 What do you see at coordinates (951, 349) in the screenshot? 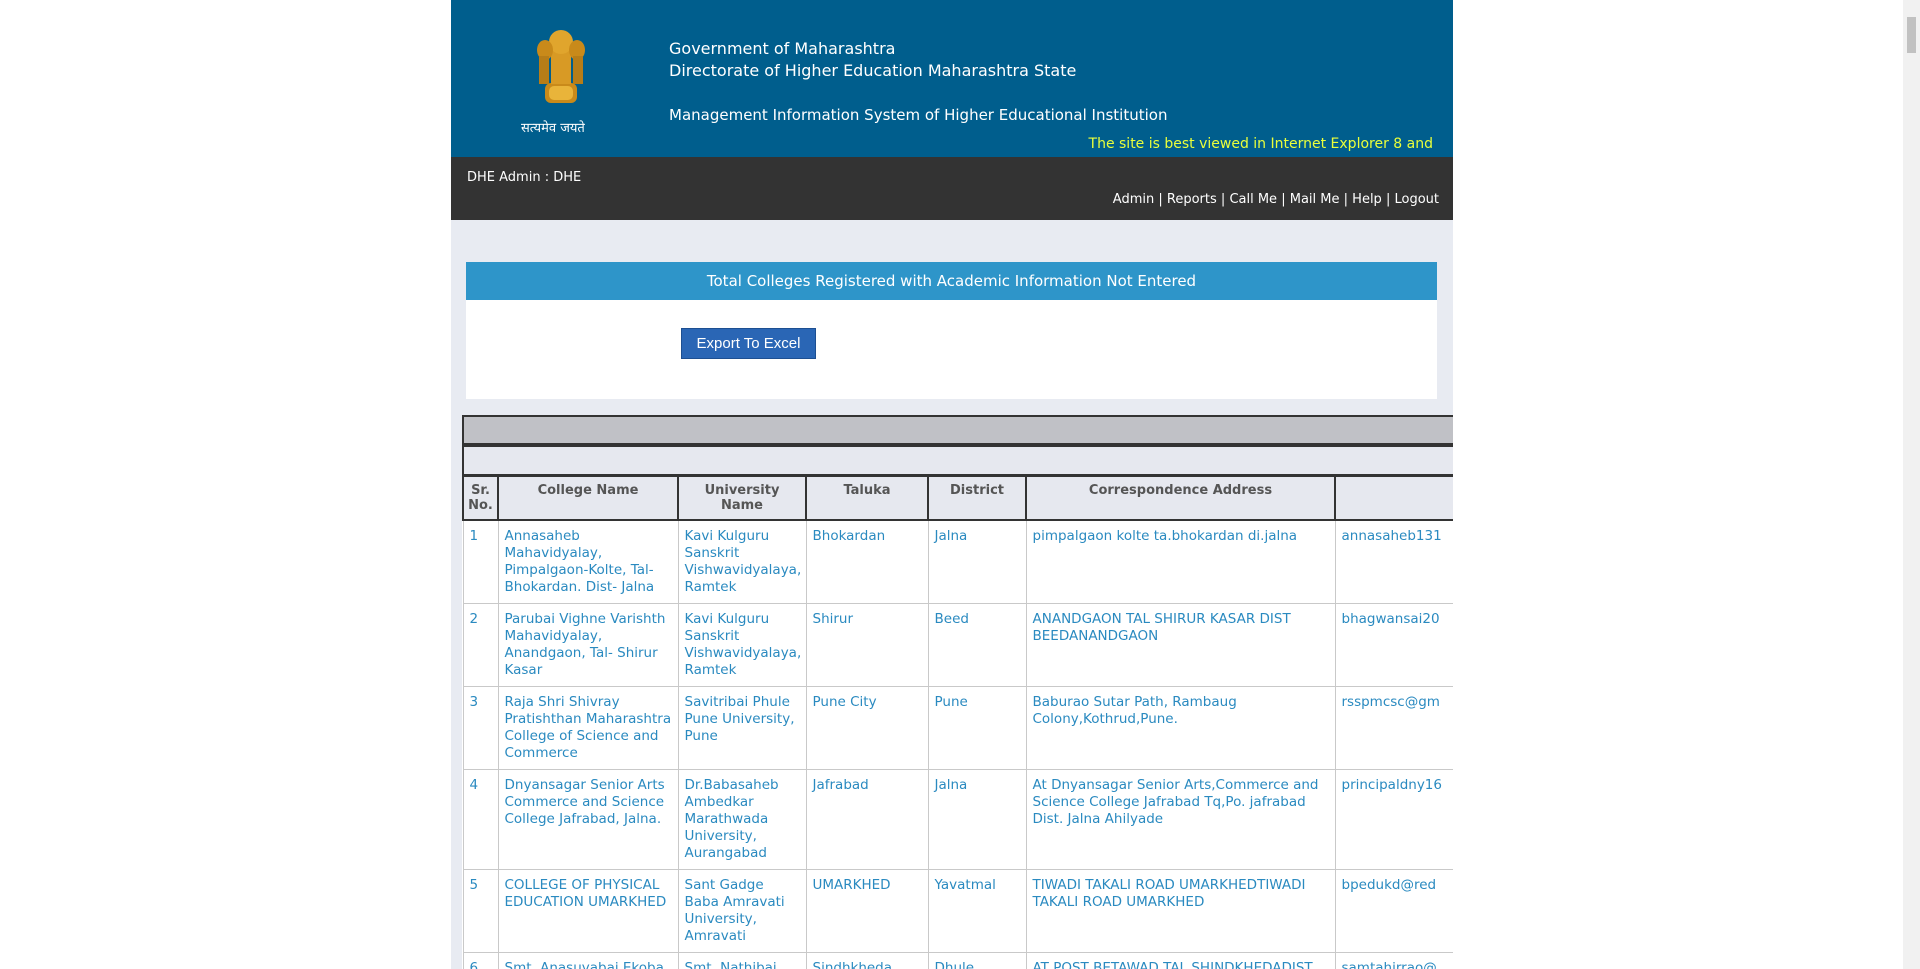
I see `export-panel: Export To Excel` at bounding box center [951, 349].